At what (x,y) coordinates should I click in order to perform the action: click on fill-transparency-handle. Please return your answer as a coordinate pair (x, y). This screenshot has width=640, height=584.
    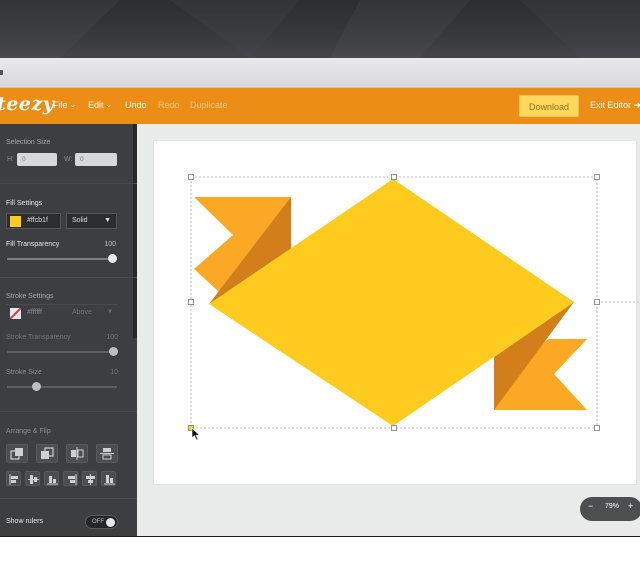
    Looking at the image, I should click on (112, 258).